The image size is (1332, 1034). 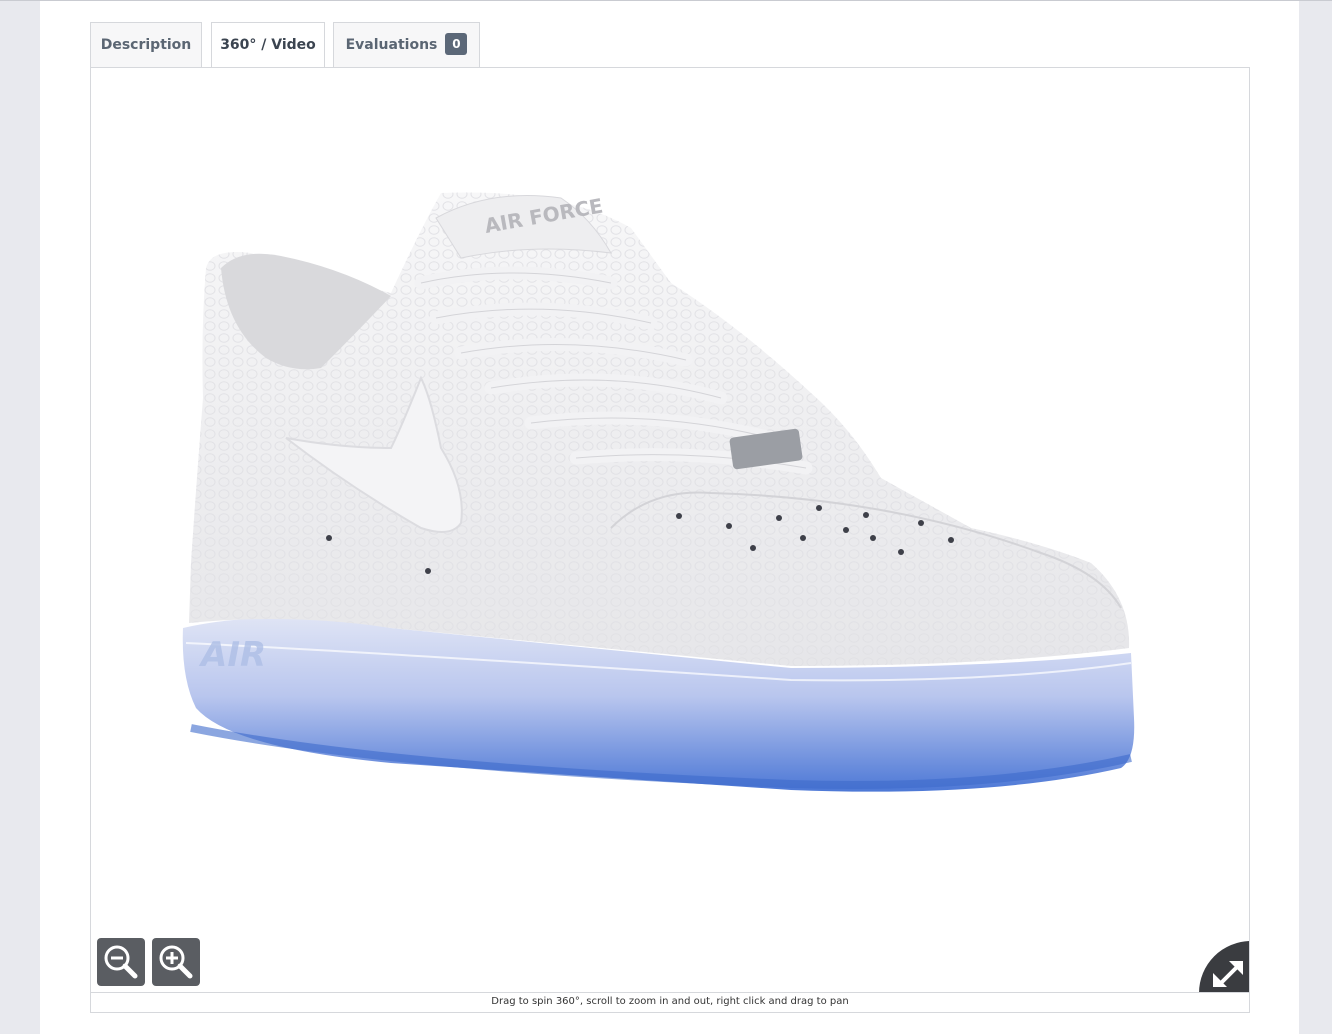 I want to click on tab-evaluations: Evaluations 0, so click(x=406, y=44).